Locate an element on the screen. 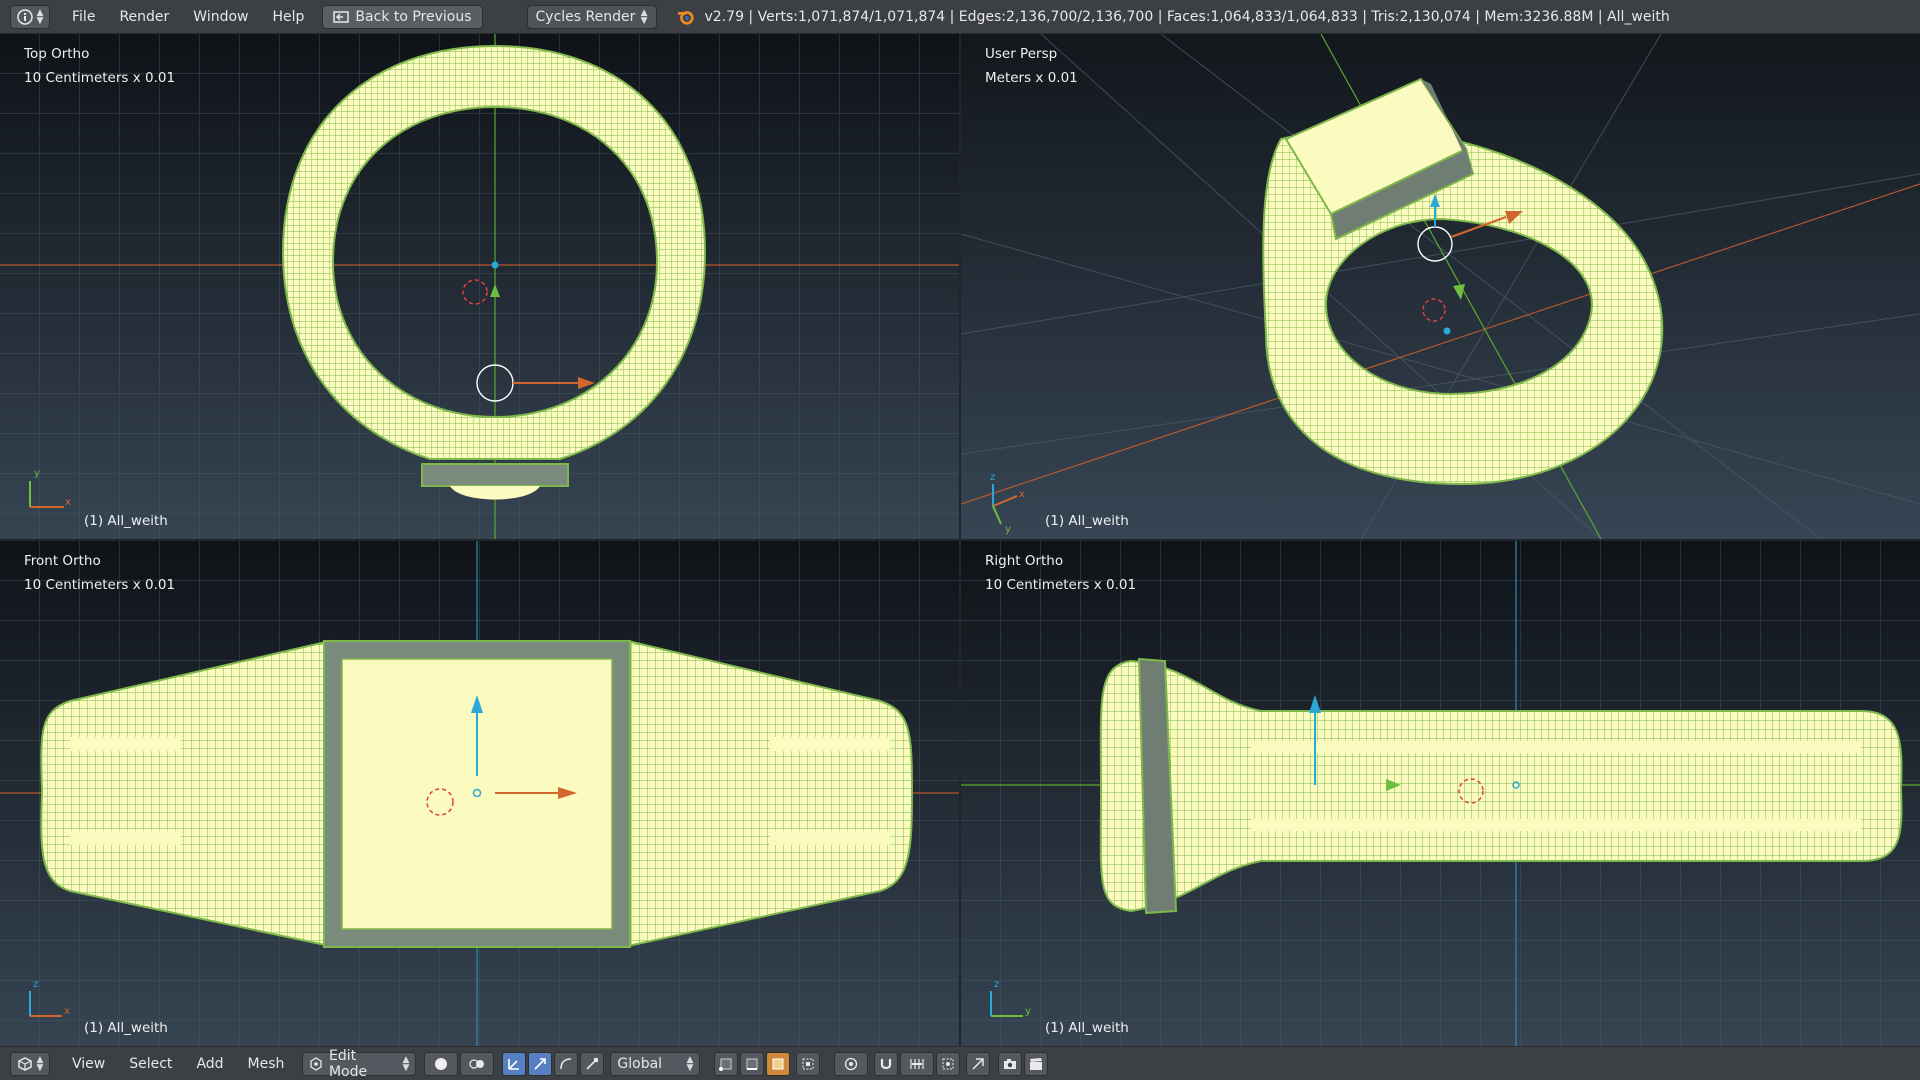 Image resolution: width=1920 pixels, height=1080 pixels. snap-target-button is located at coordinates (948, 1063).